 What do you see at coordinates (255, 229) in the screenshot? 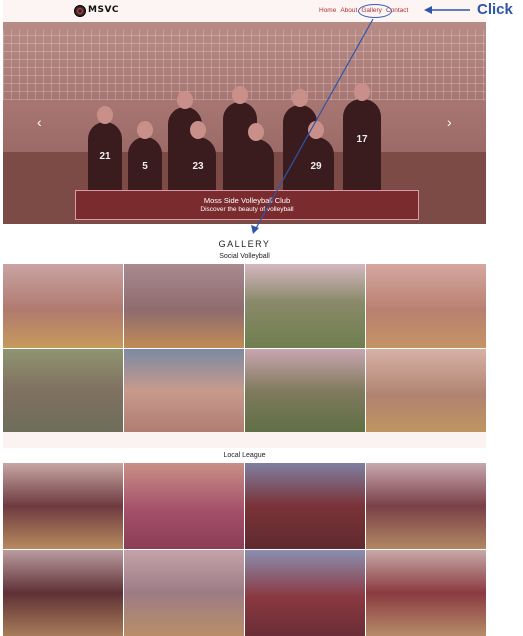
I see `pointer-arrow-head` at bounding box center [255, 229].